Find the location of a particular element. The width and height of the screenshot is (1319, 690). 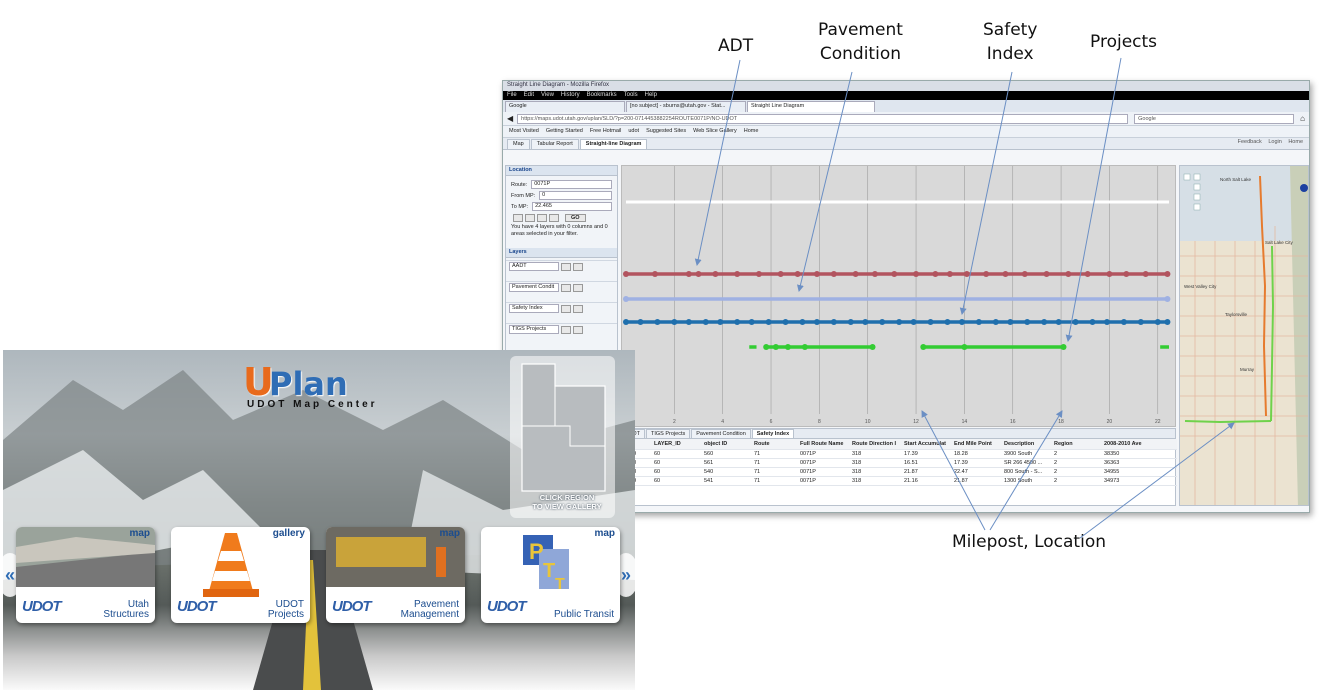

from-row: From MP: 0 is located at coordinates (561, 195).